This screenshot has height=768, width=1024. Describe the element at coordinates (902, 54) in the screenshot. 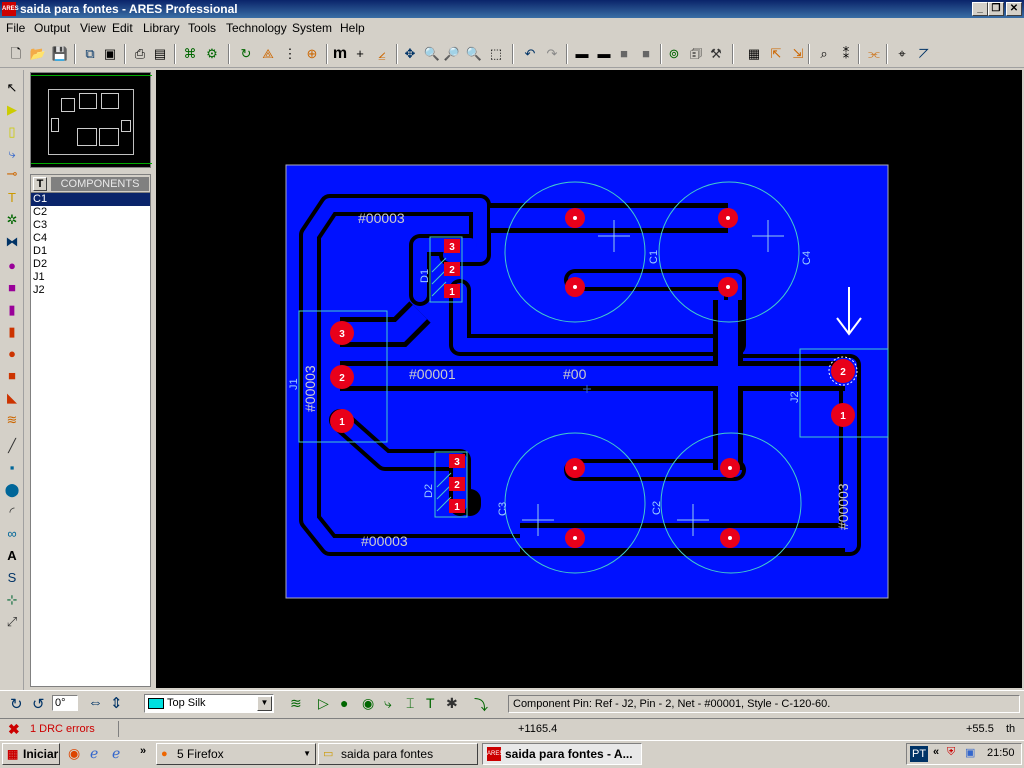

I see `auto-placer-icon: ⌖` at that location.